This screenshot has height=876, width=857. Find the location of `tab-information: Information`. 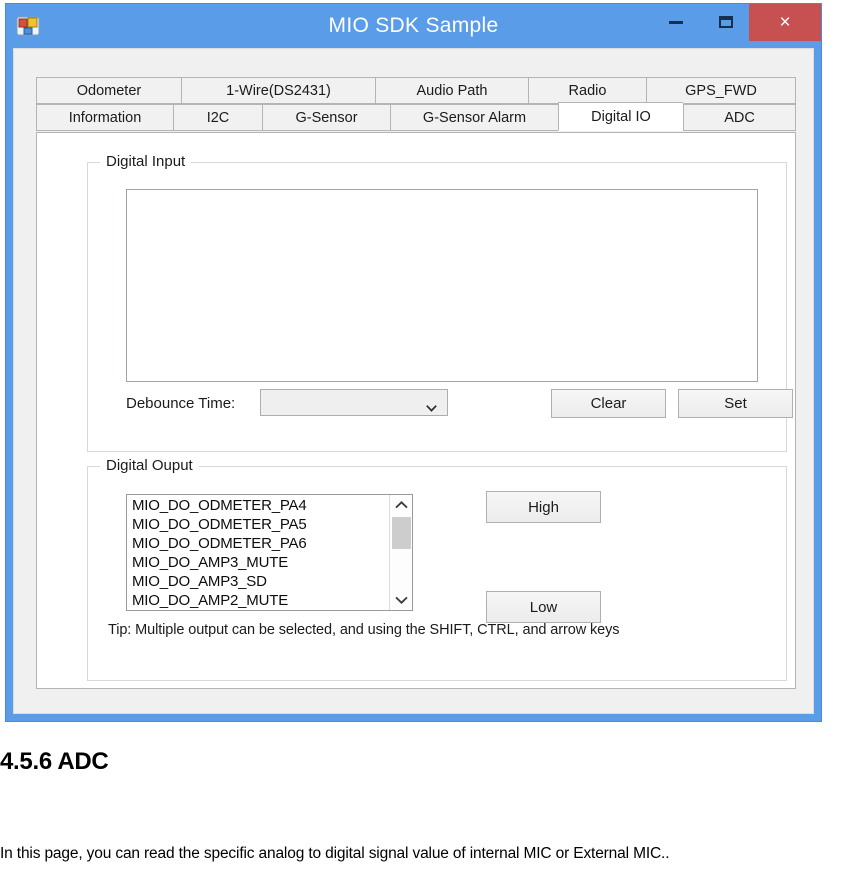

tab-information: Information is located at coordinates (104, 117).